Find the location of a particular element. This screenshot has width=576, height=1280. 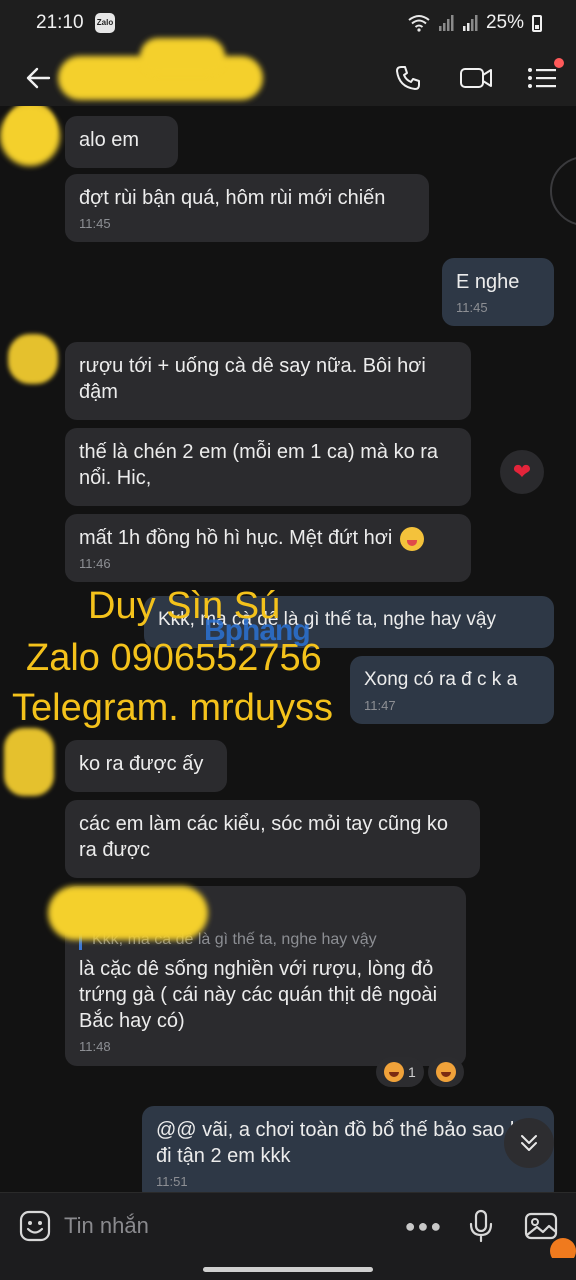

reaction-count: 1 is located at coordinates (412, 1072).